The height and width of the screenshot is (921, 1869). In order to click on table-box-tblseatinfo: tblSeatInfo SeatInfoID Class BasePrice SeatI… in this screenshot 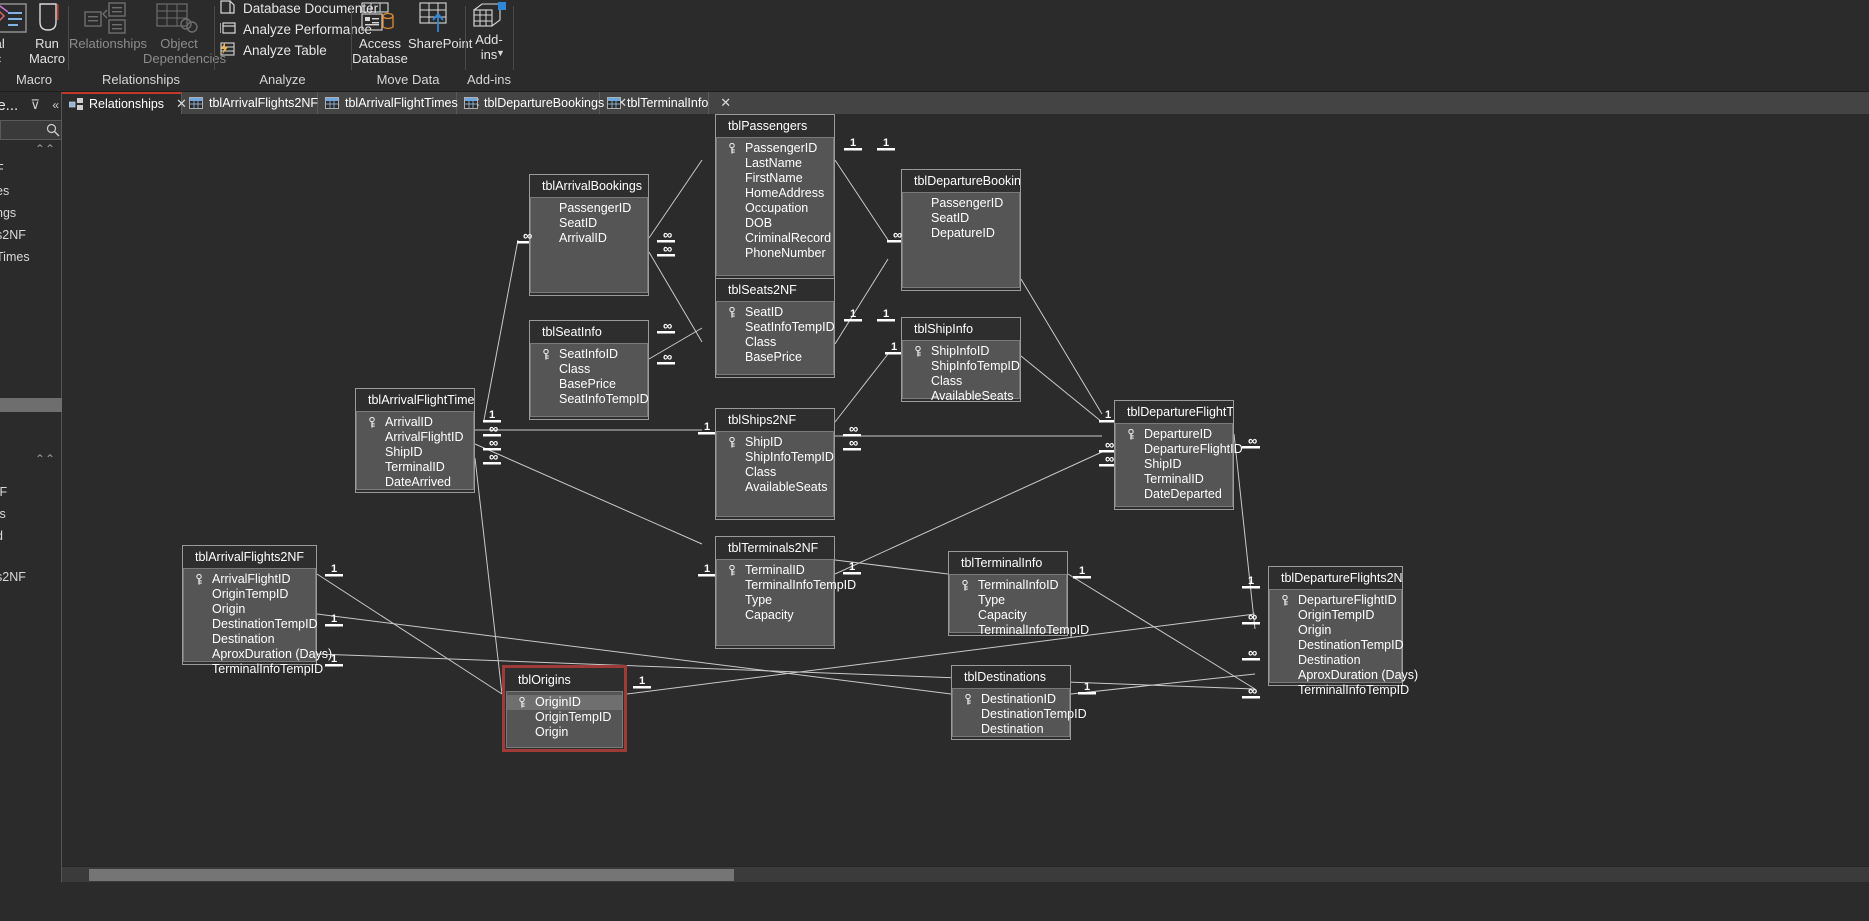, I will do `click(589, 370)`.